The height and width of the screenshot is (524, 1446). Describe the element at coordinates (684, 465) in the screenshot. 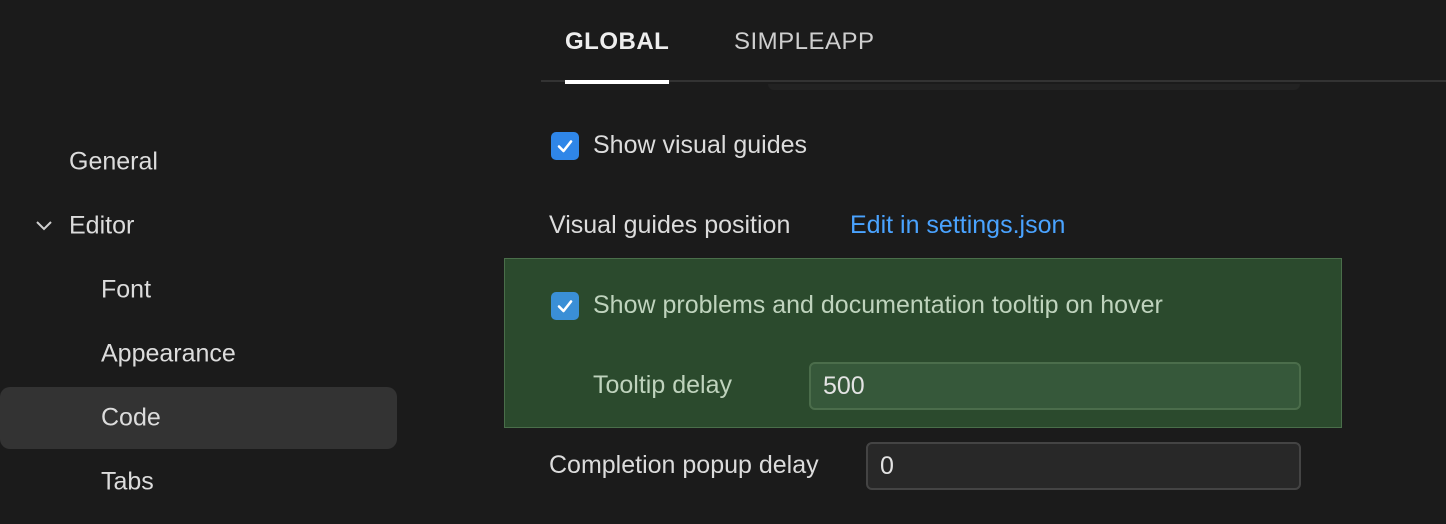

I see `completion-popup-delay-label: Completion popup delay` at that location.